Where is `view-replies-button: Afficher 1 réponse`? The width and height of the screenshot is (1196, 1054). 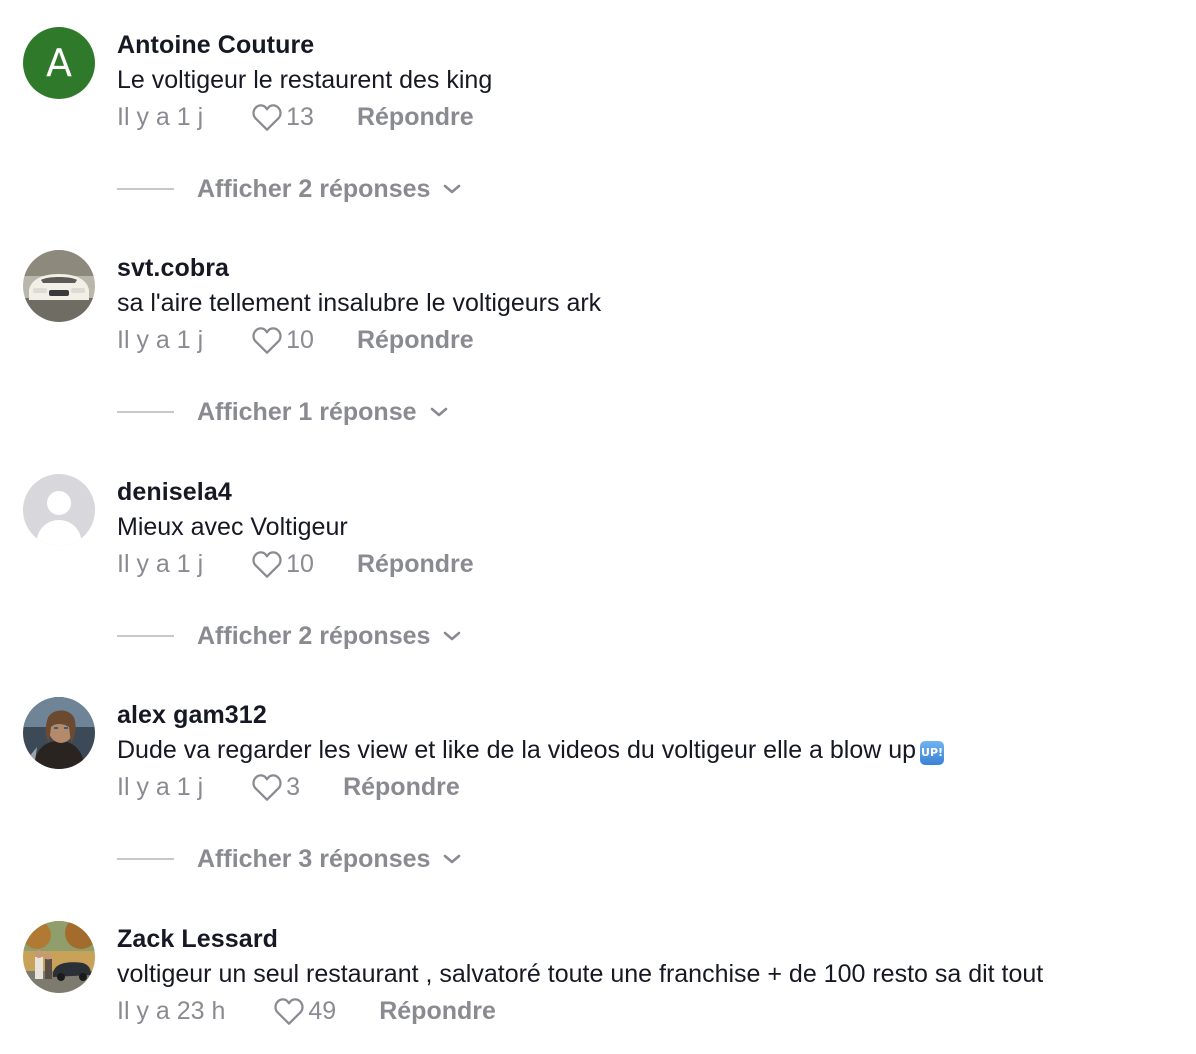 view-replies-button: Afficher 1 réponse is located at coordinates (283, 412).